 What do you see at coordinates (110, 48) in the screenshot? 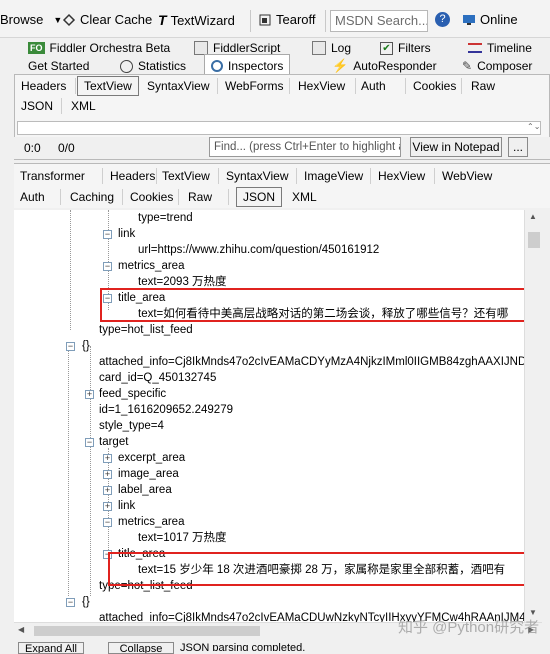
I see `tab-label: Fiddler Orchestra Beta` at bounding box center [110, 48].